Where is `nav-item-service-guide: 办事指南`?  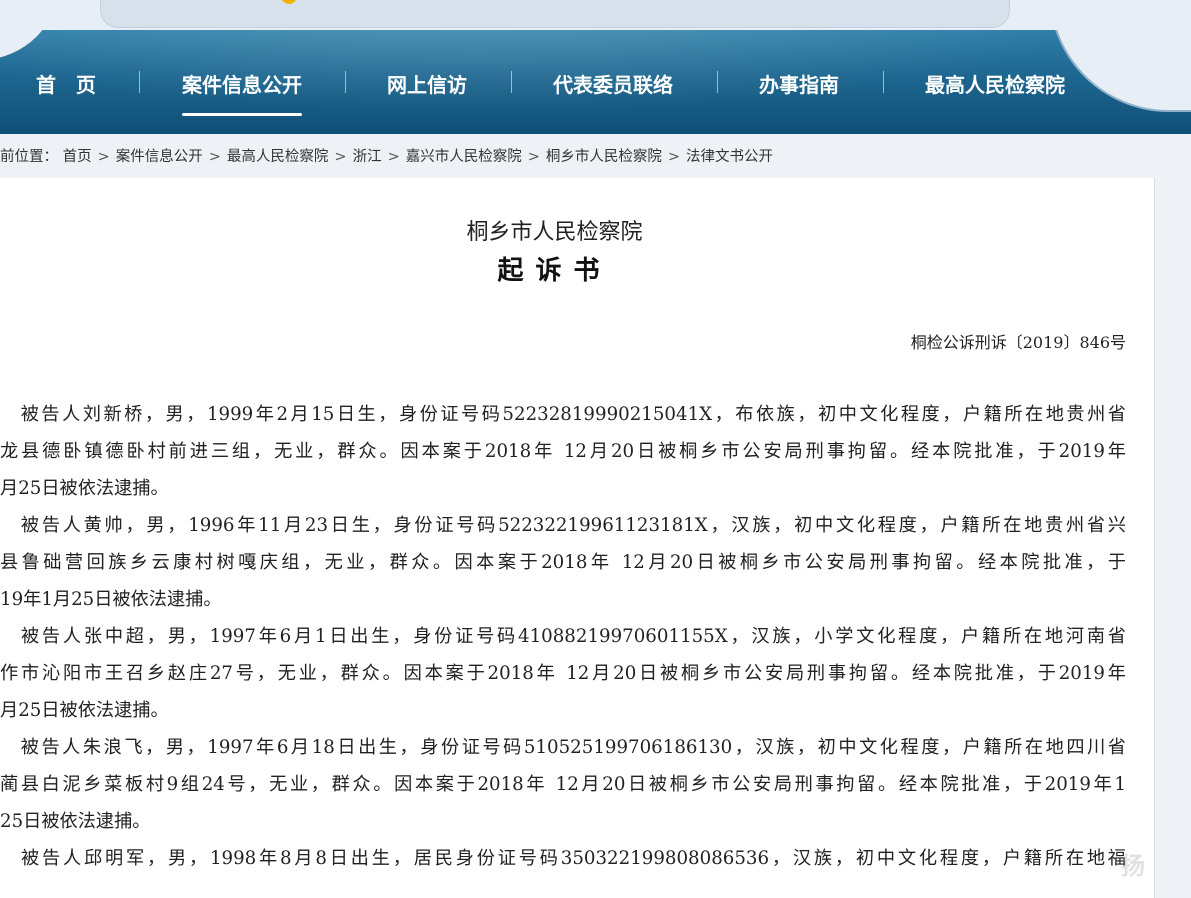 nav-item-service-guide: 办事指南 is located at coordinates (799, 85).